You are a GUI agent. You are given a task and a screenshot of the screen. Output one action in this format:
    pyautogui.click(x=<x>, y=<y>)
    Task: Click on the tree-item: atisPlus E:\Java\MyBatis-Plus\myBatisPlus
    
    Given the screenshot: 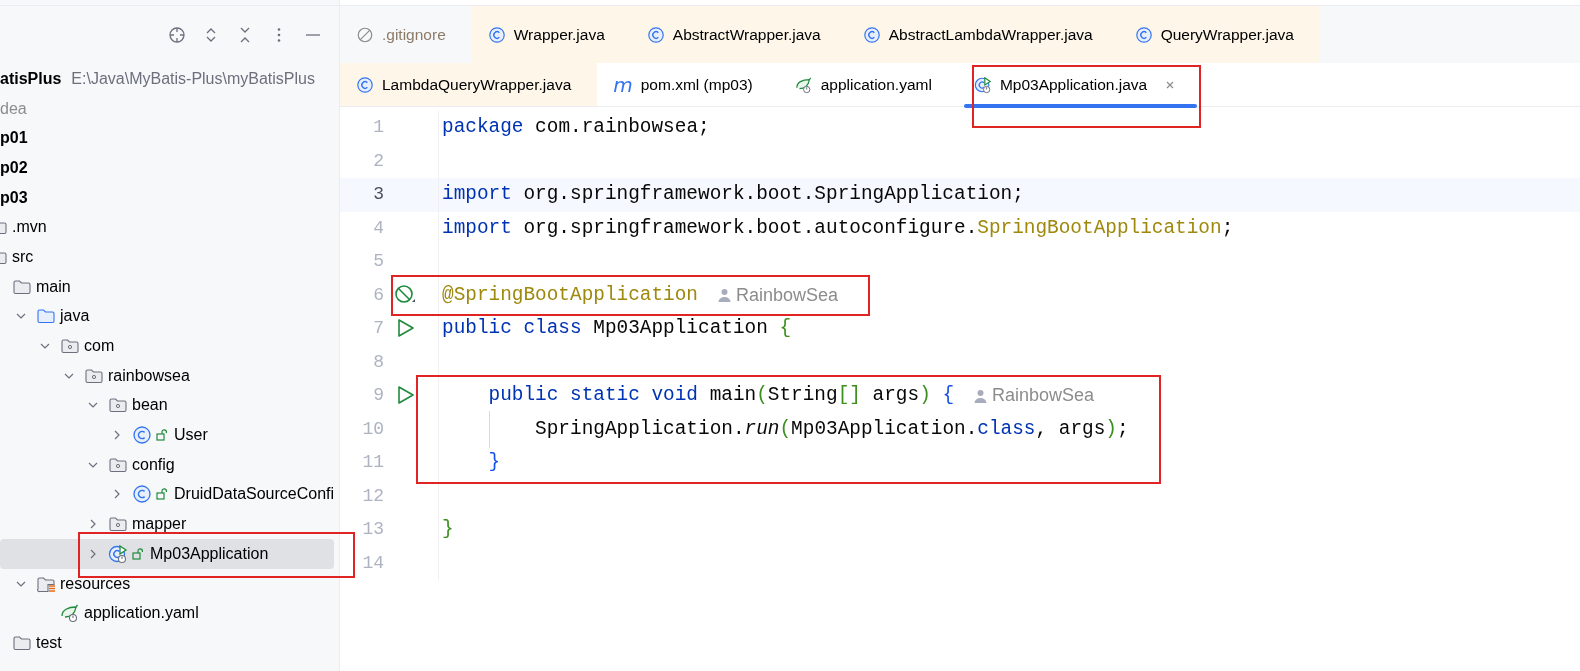 What is the action you would take?
    pyautogui.click(x=167, y=79)
    